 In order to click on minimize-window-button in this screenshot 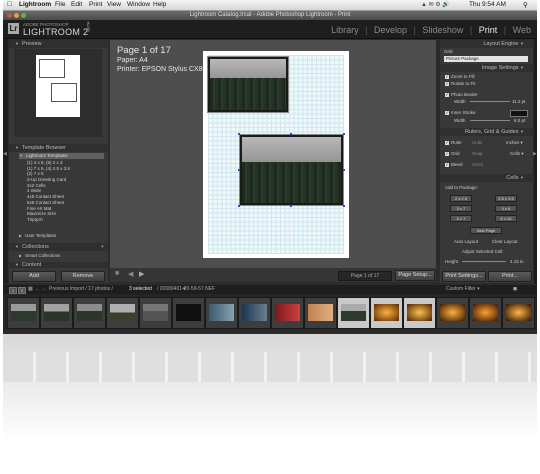, I will do `click(16, 15)`.